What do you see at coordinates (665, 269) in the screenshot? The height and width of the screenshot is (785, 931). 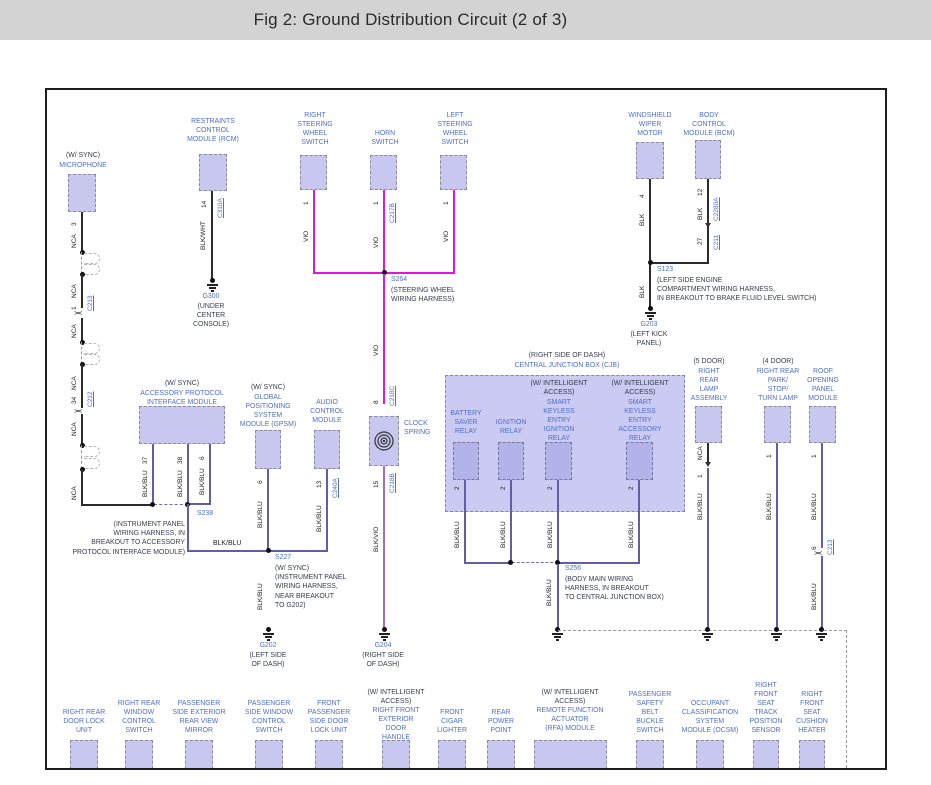 I see `splice-id: S123` at bounding box center [665, 269].